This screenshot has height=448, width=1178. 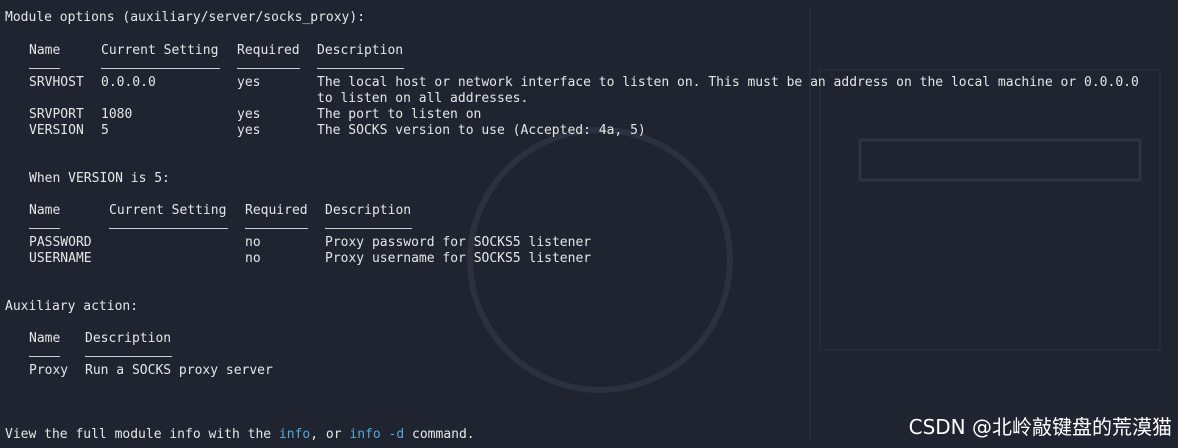 I want to click on option-name: PASSWORD, so click(x=60, y=242).